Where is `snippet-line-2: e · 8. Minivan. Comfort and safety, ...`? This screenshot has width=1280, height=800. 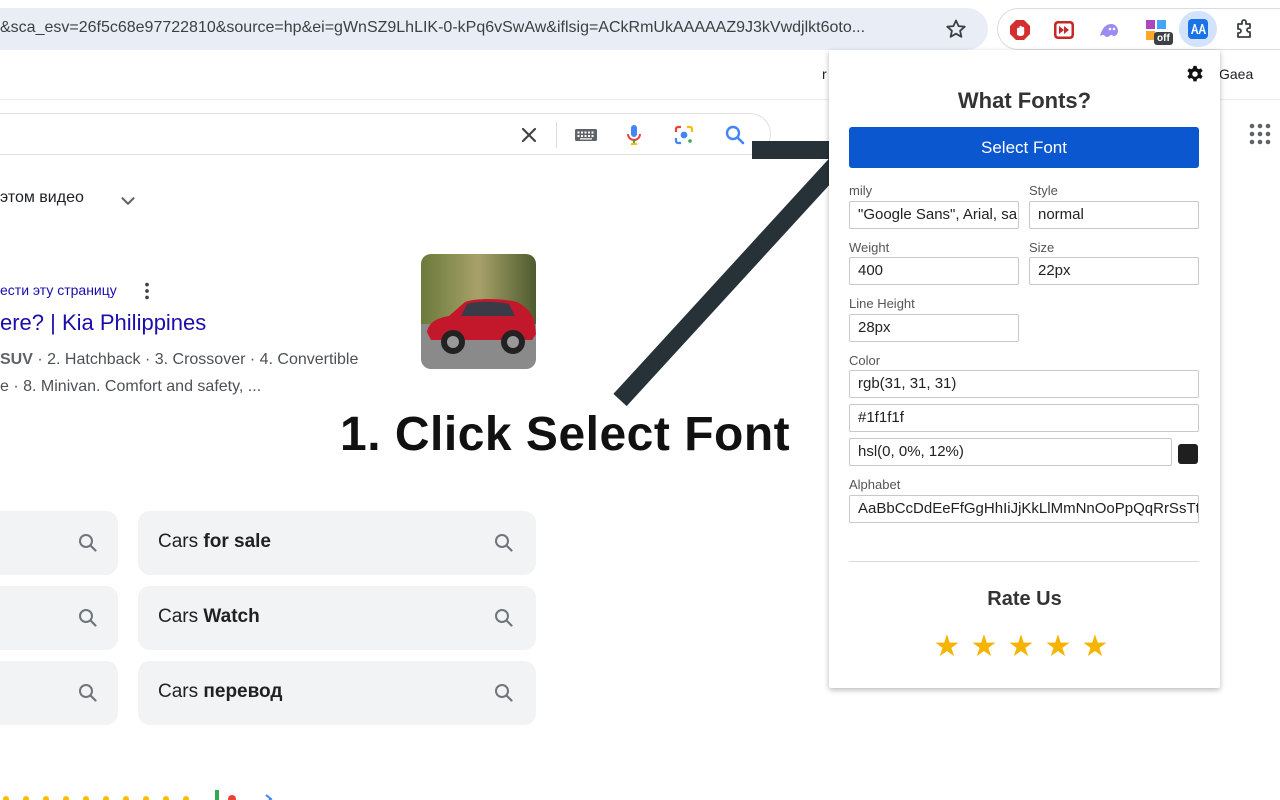 snippet-line-2: e · 8. Minivan. Comfort and safety, ... is located at coordinates (131, 386).